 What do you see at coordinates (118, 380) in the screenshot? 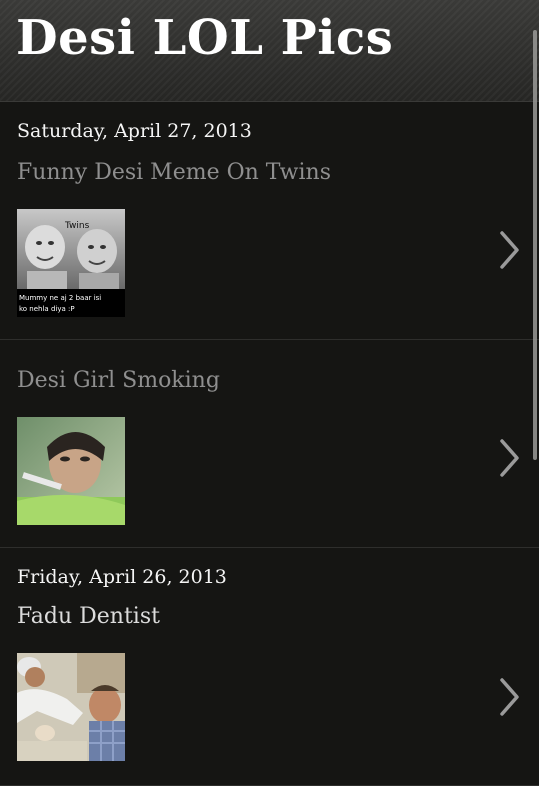
I see `post-title: Desi Girl Smoking` at bounding box center [118, 380].